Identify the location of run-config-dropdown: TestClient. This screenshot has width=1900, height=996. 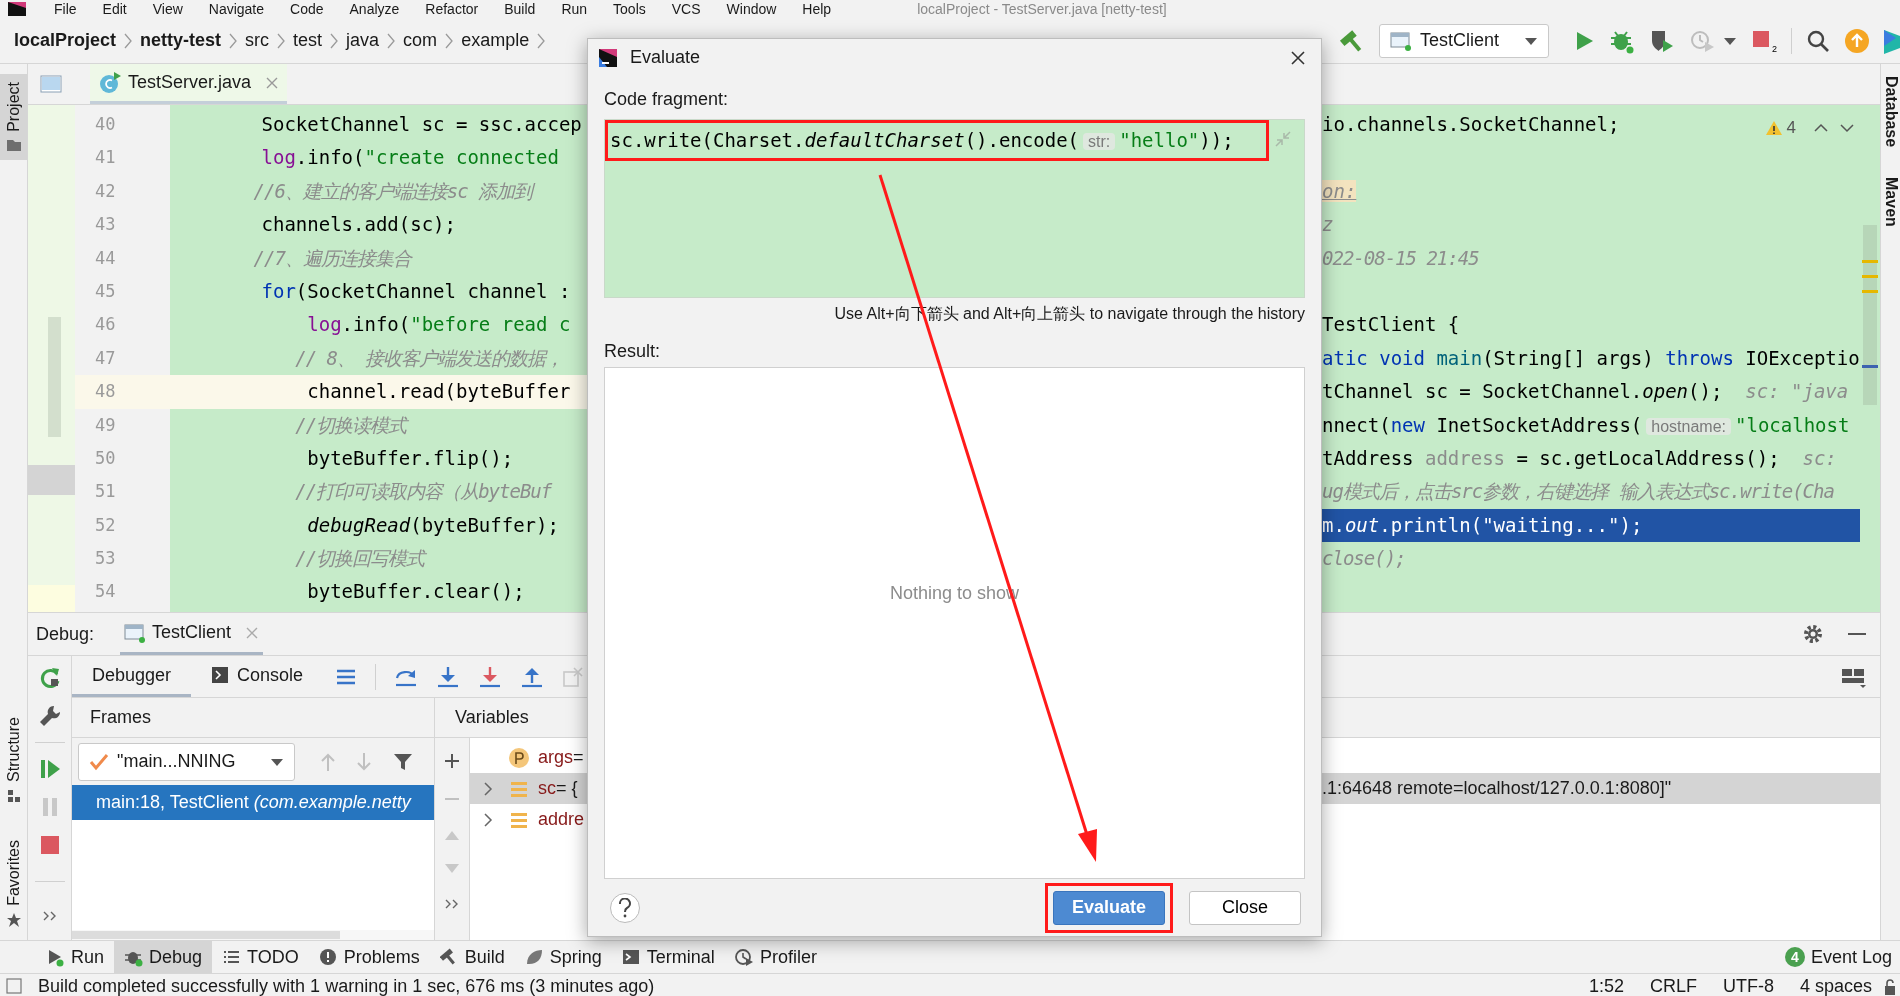
(1464, 40).